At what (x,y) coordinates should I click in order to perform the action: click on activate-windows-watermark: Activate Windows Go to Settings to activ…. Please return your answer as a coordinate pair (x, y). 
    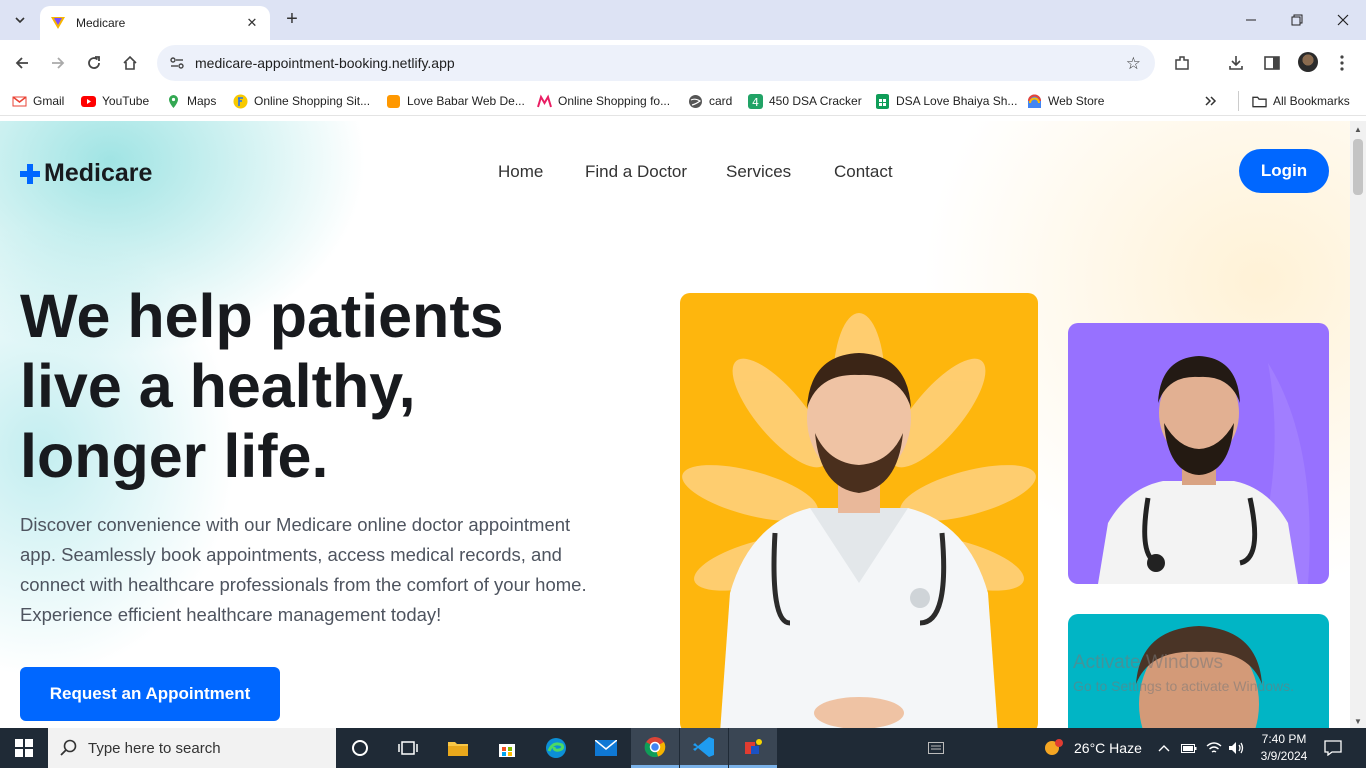
    Looking at the image, I should click on (1183, 673).